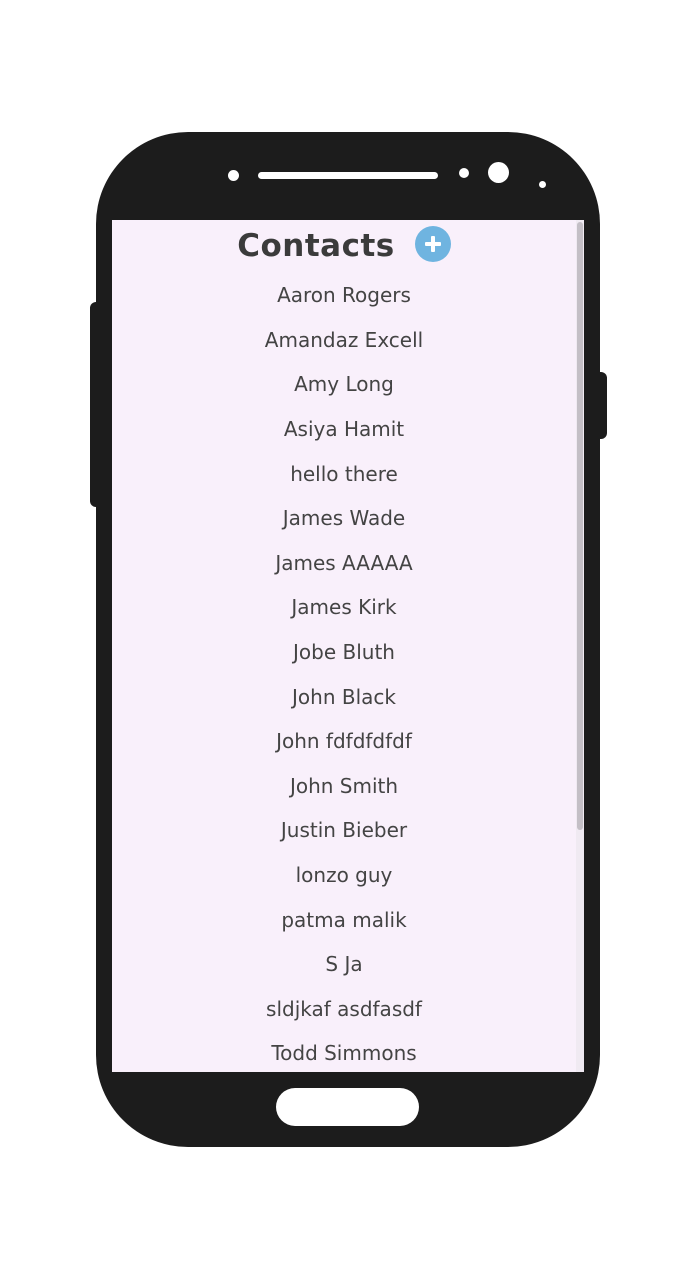  I want to click on contact-list-item: S Ja, so click(344, 964).